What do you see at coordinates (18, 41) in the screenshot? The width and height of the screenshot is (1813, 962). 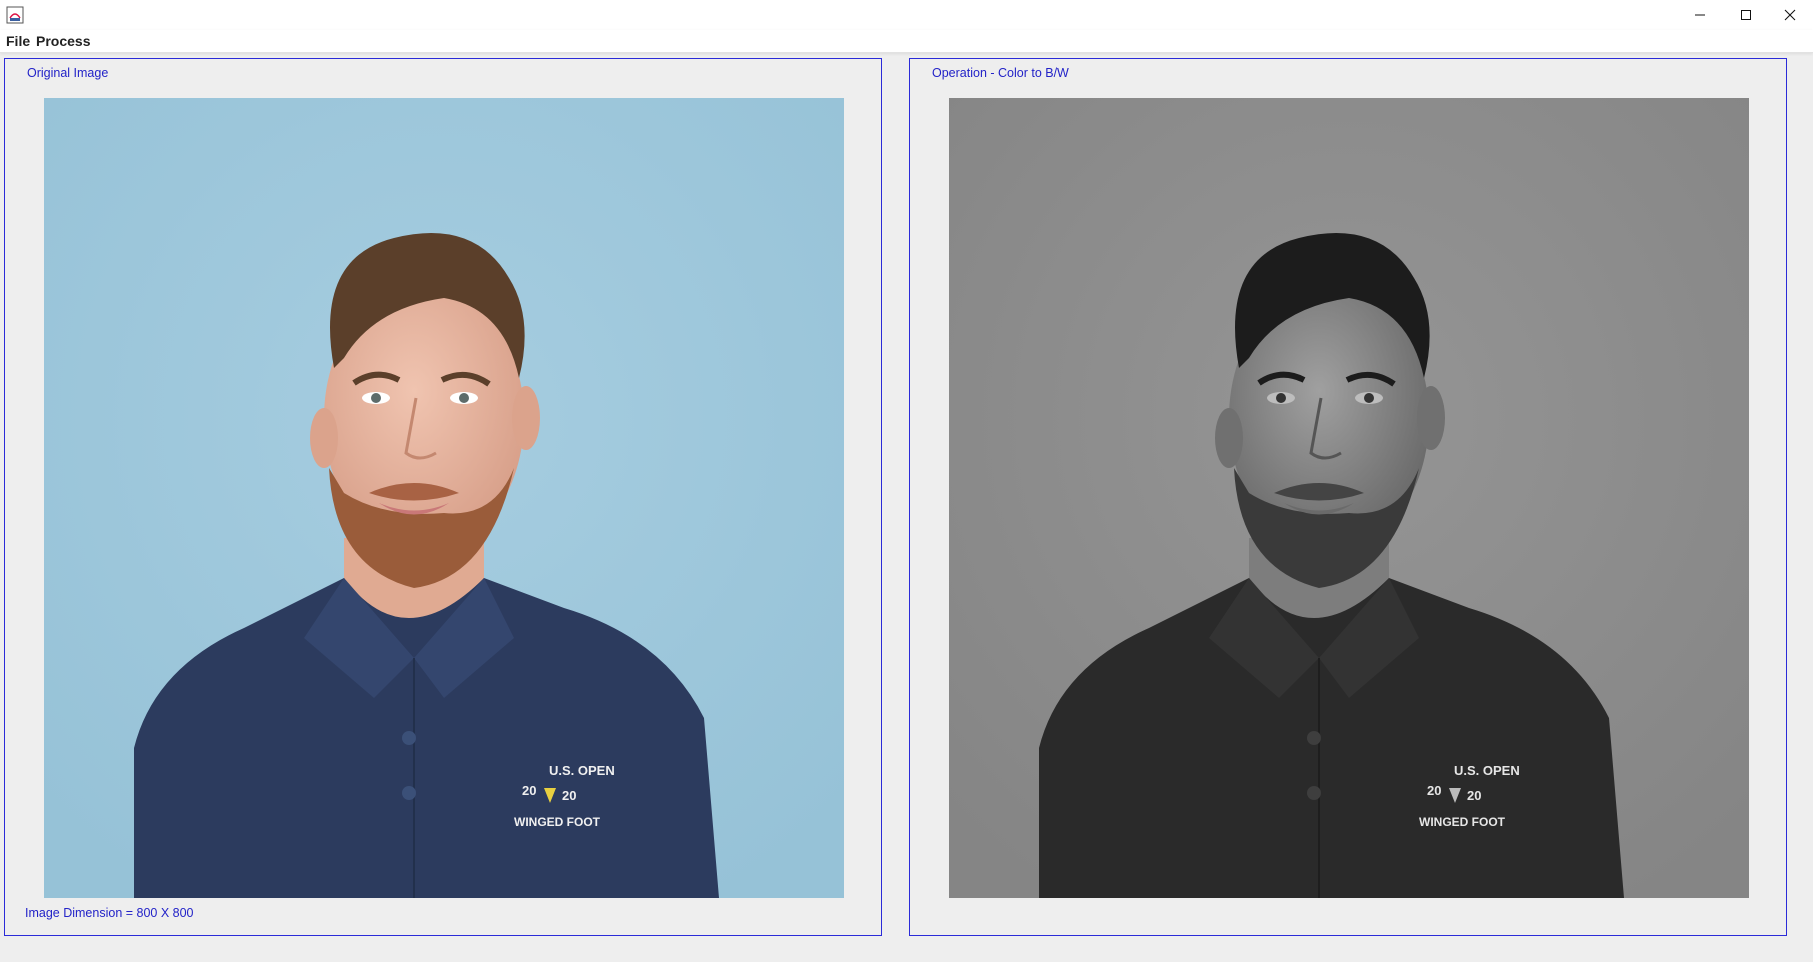 I see `menu-file: File` at bounding box center [18, 41].